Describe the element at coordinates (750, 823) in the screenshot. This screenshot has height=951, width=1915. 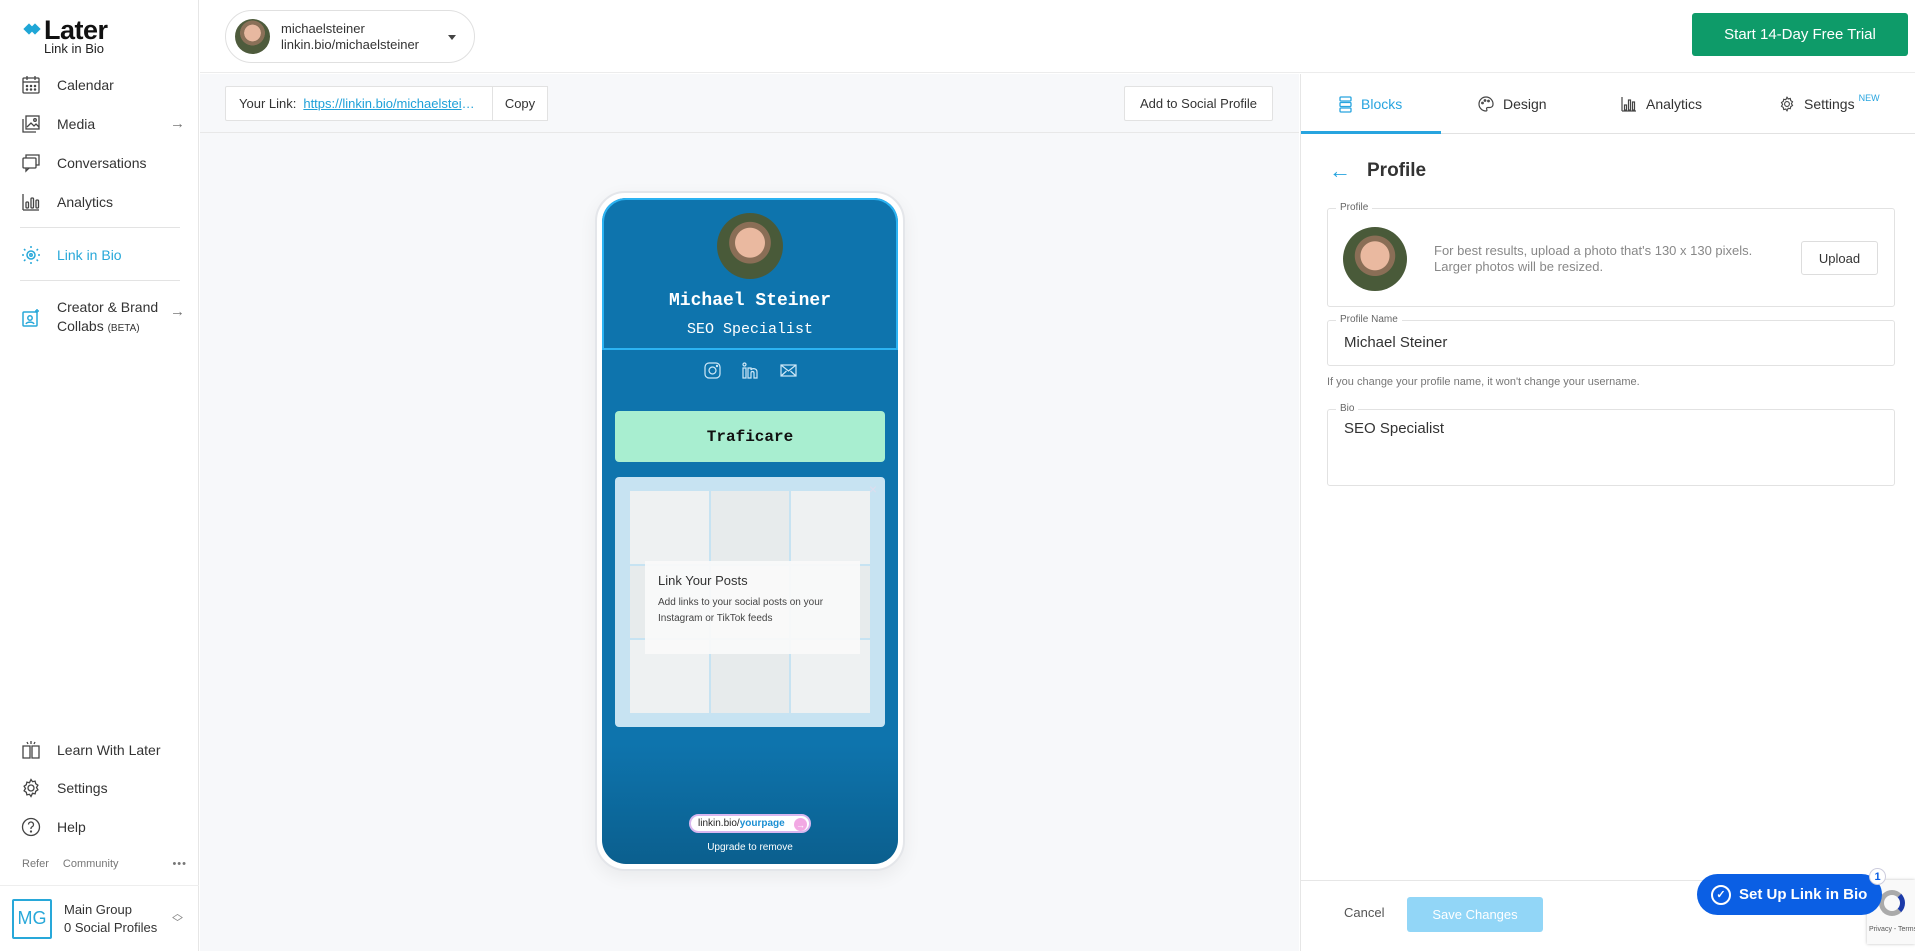
I see `linkinbio-branding-pill: linkin.bio/yourpage →` at that location.